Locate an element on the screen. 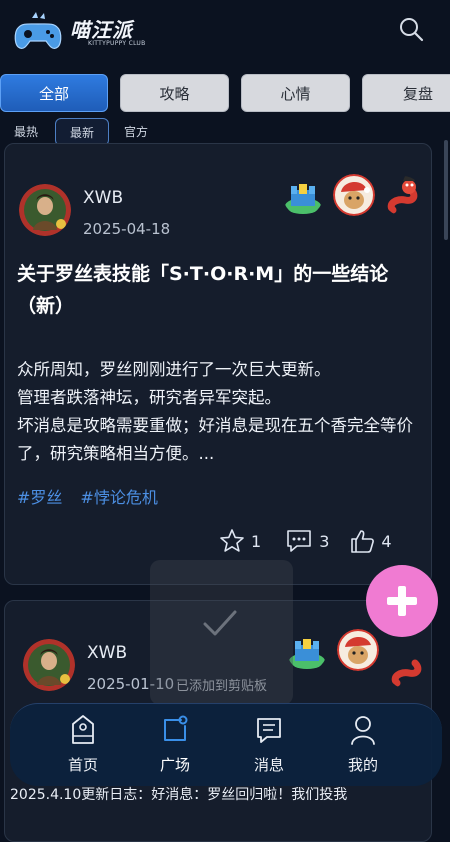 The width and height of the screenshot is (450, 842). like-count: 4 is located at coordinates (386, 541).